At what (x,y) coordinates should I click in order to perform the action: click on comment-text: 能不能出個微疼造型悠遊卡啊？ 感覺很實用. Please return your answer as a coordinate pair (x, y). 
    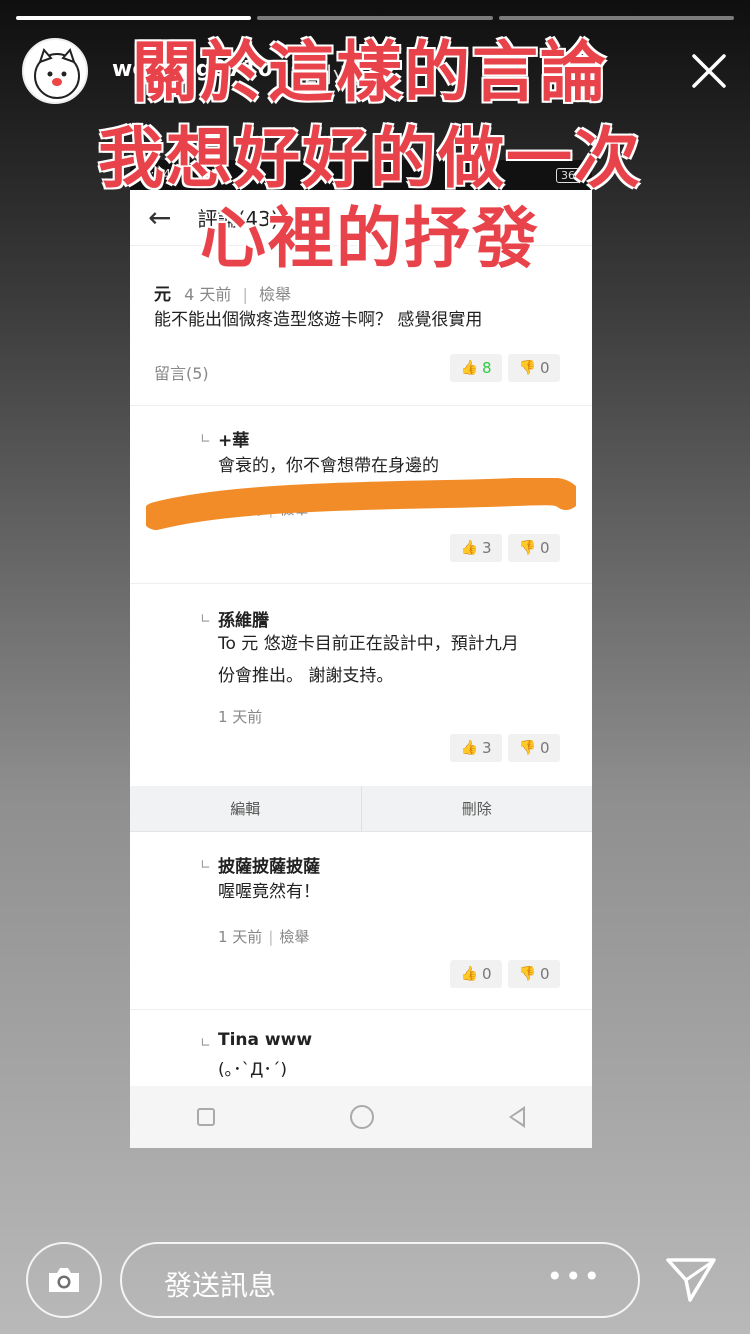
    Looking at the image, I should click on (318, 320).